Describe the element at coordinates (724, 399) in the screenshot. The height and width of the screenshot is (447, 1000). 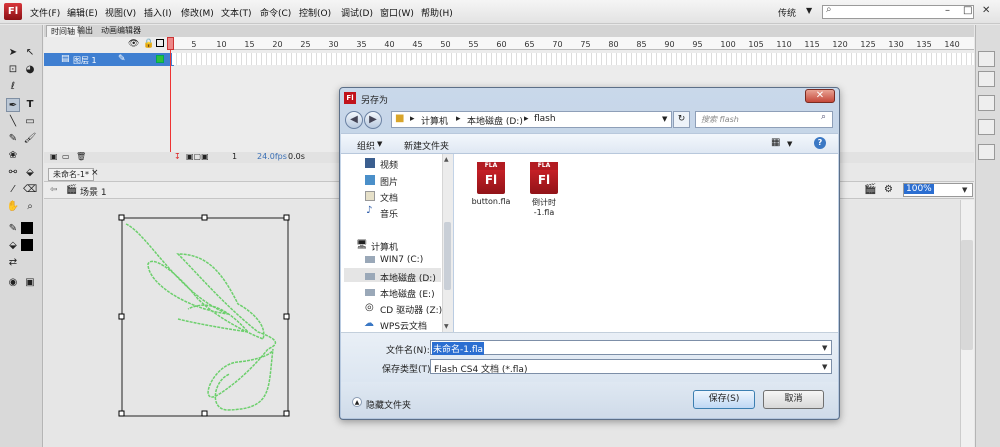
I see `save-button: 保存(S)` at that location.